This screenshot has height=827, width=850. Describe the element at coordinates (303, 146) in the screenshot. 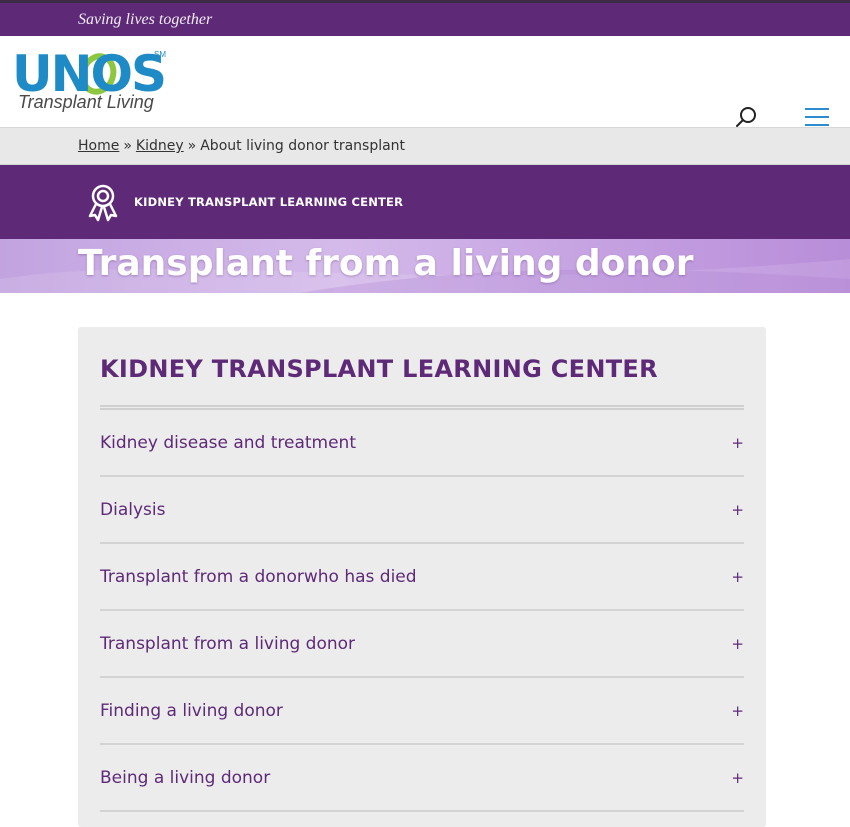

I see `breadcrumb-current: About living donor transplant` at that location.